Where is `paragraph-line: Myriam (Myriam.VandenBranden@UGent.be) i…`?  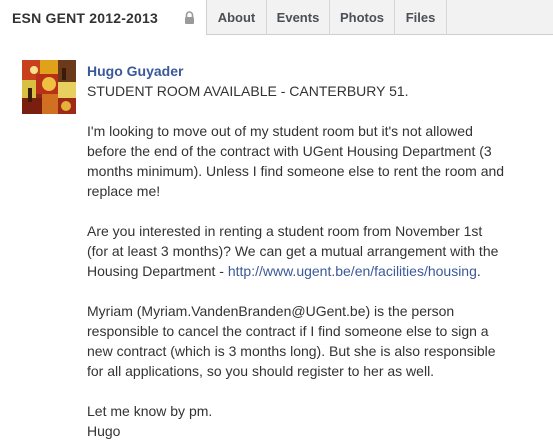 paragraph-line: Myriam (Myriam.VandenBranden@UGent.be) i… is located at coordinates (271, 311).